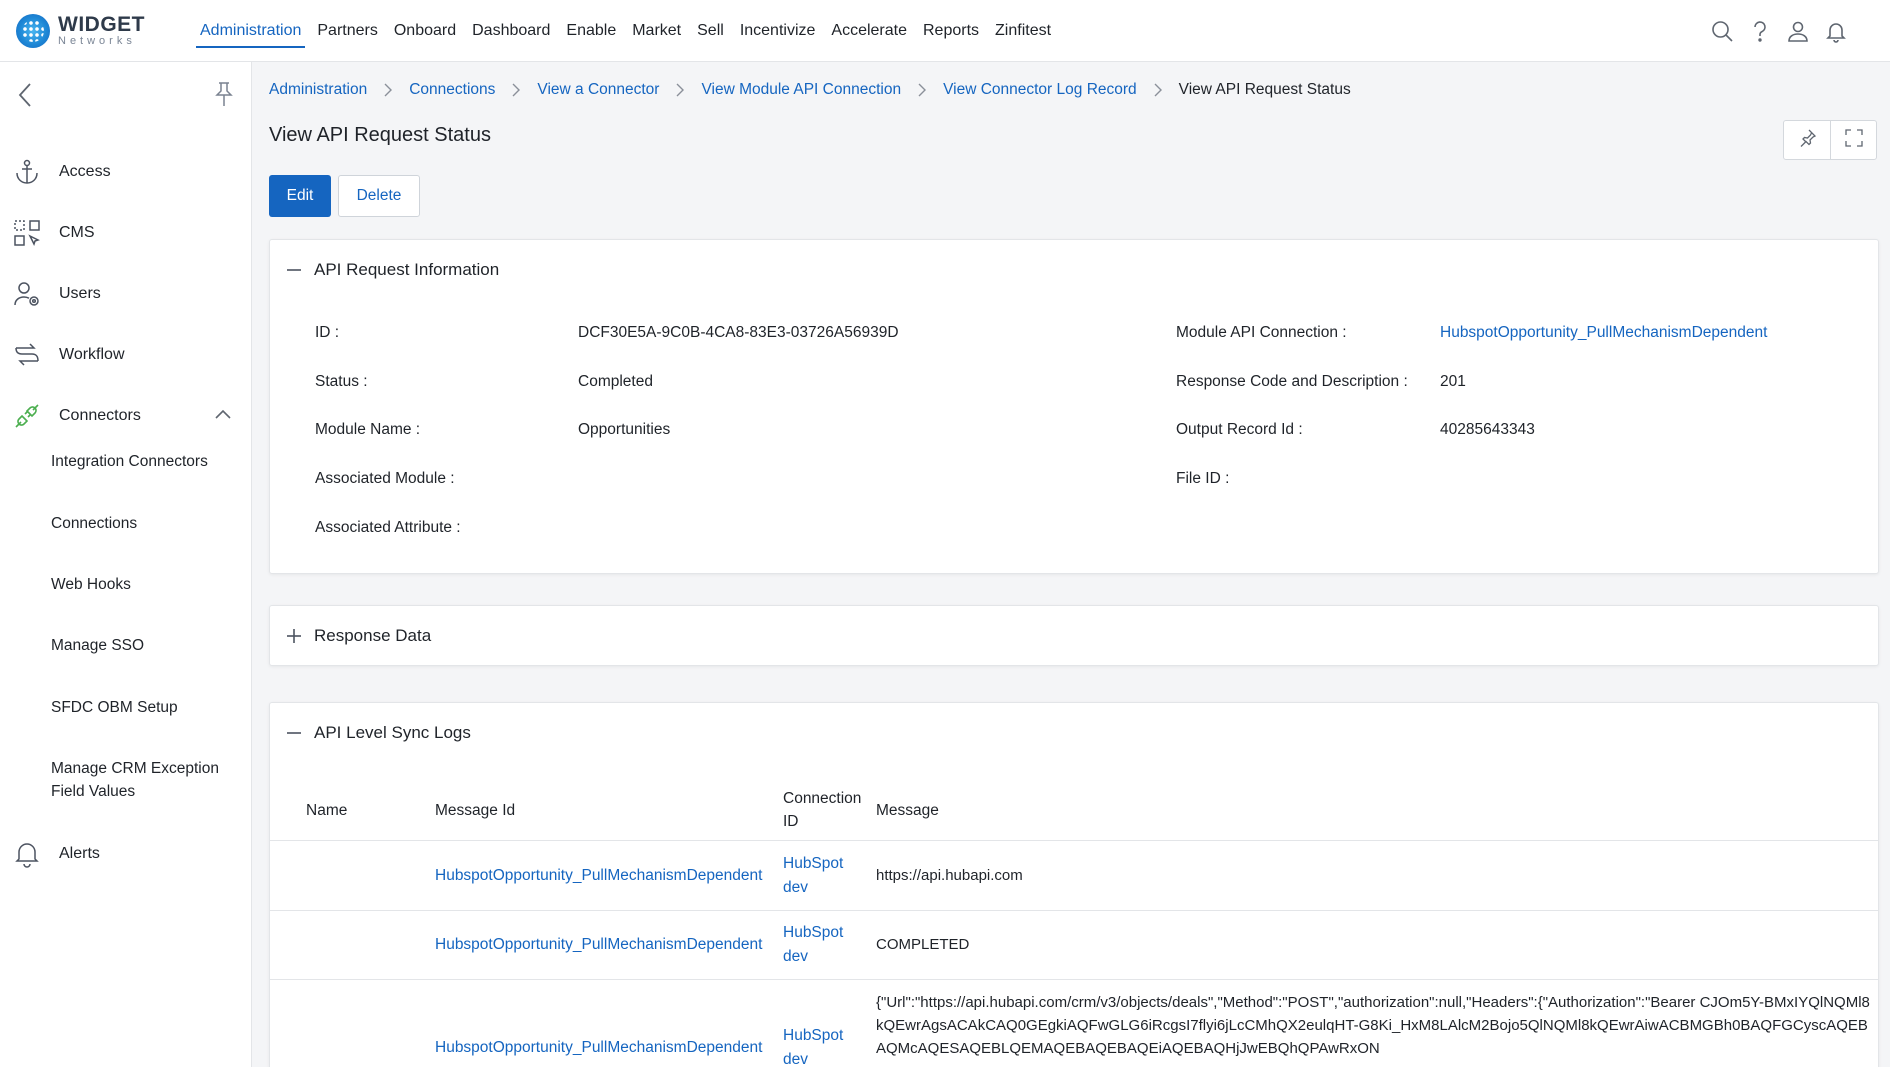  What do you see at coordinates (1023, 31) in the screenshot?
I see `topnav-zinfitest: Zinfitest` at bounding box center [1023, 31].